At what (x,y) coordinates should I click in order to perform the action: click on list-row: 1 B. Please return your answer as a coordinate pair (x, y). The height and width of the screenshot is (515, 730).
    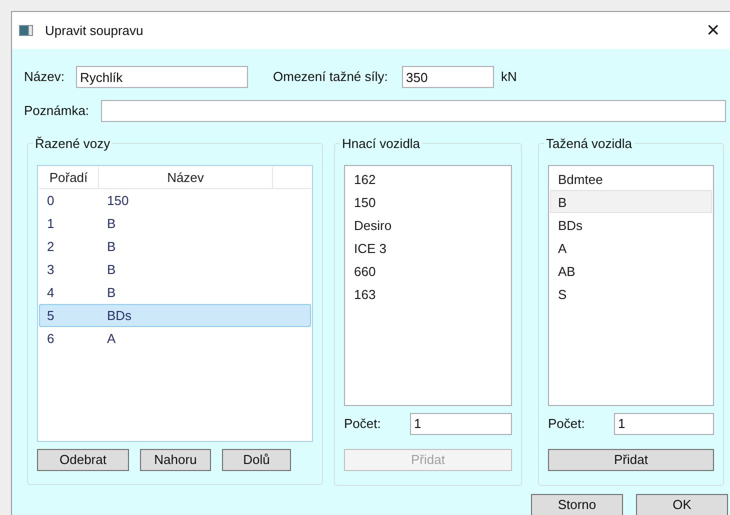
    Looking at the image, I should click on (175, 223).